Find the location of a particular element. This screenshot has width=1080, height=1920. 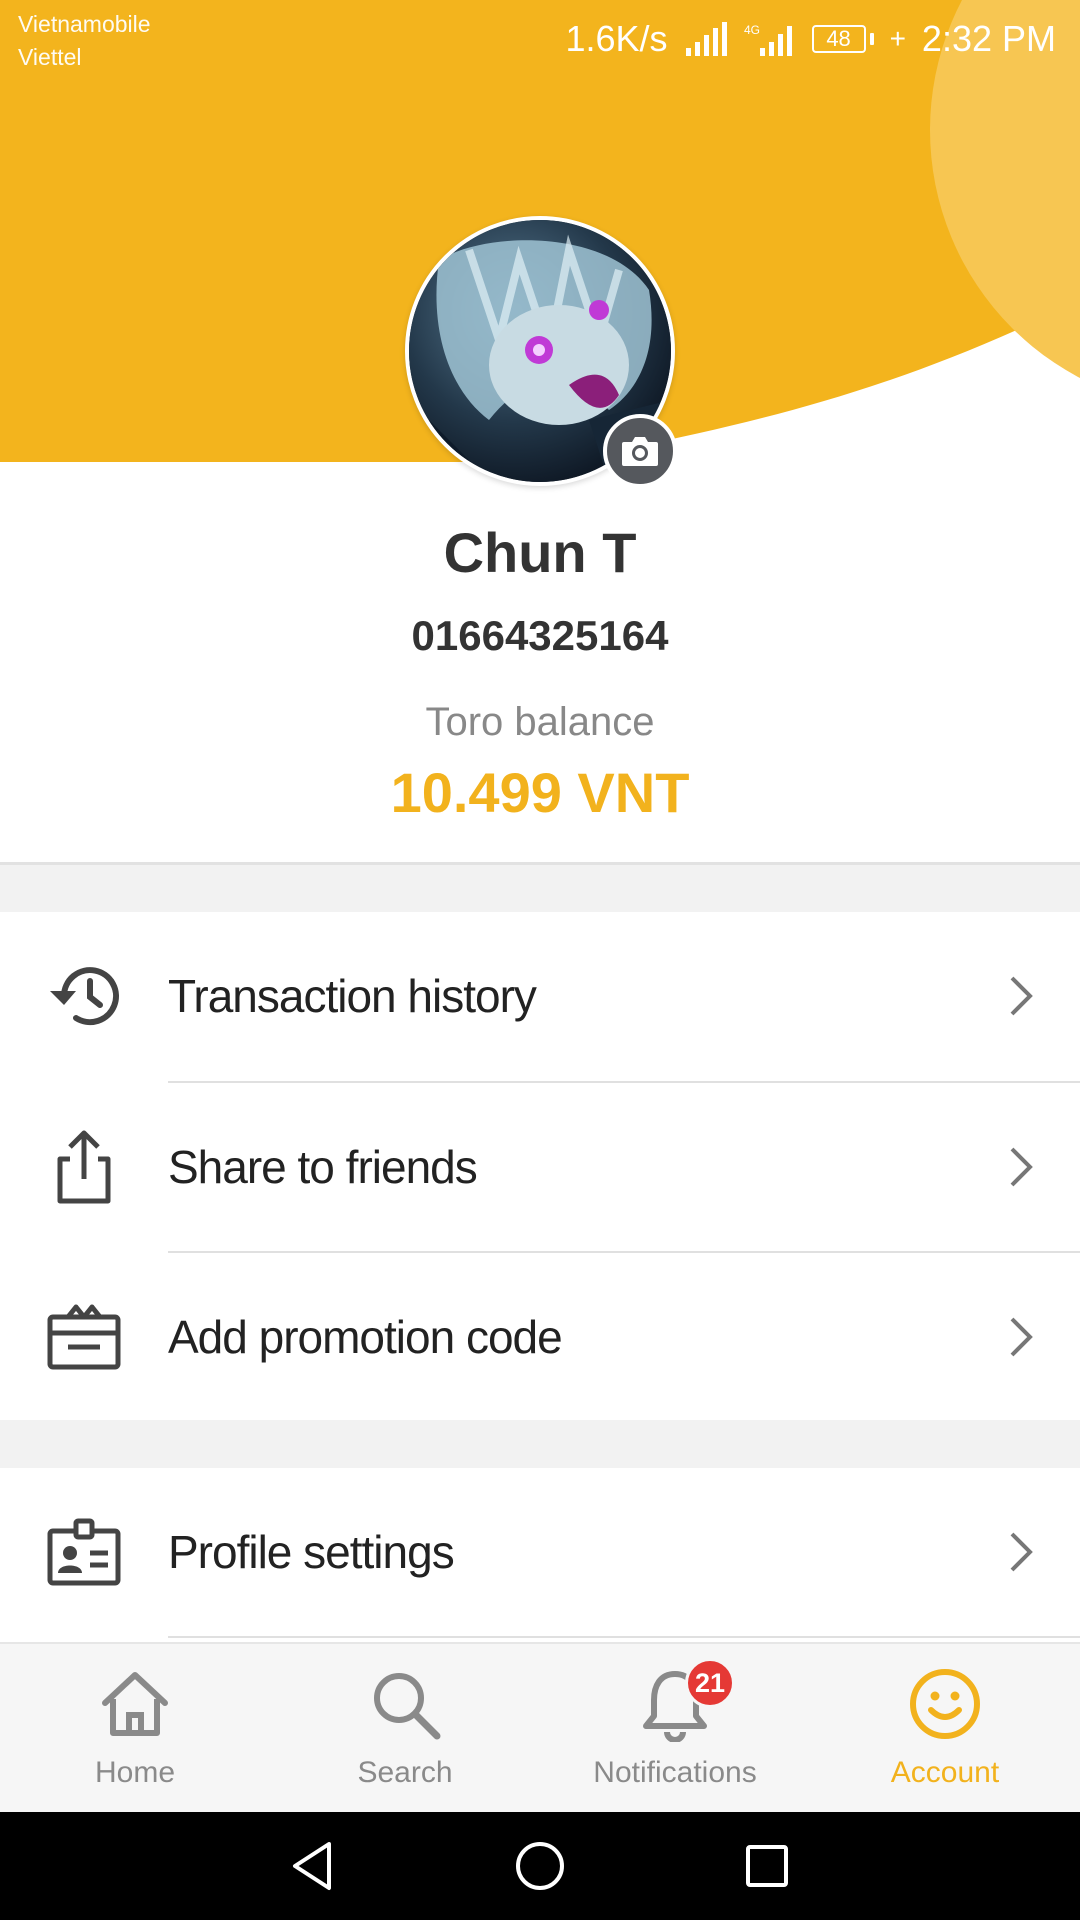

nav-label: Notifications is located at coordinates (675, 1772).